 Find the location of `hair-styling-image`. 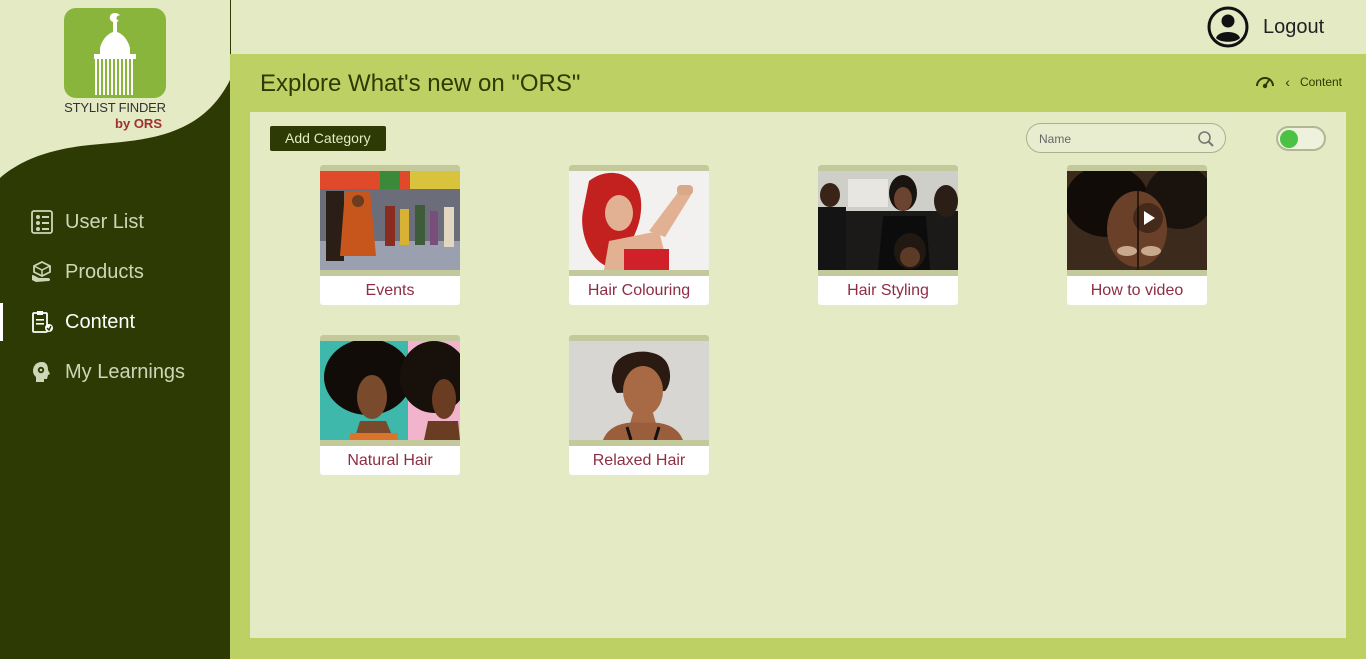

hair-styling-image is located at coordinates (888, 220).